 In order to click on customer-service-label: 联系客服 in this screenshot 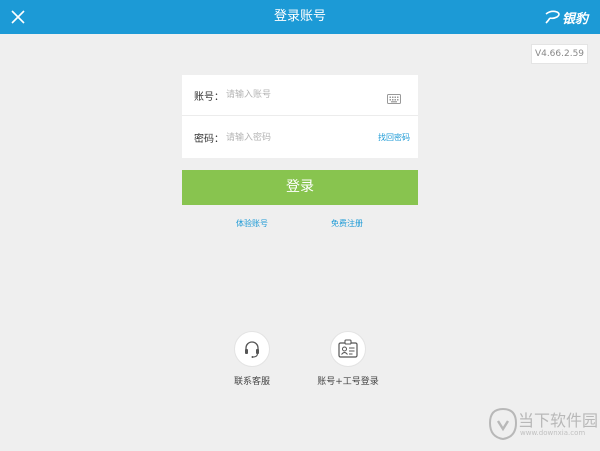, I will do `click(252, 380)`.